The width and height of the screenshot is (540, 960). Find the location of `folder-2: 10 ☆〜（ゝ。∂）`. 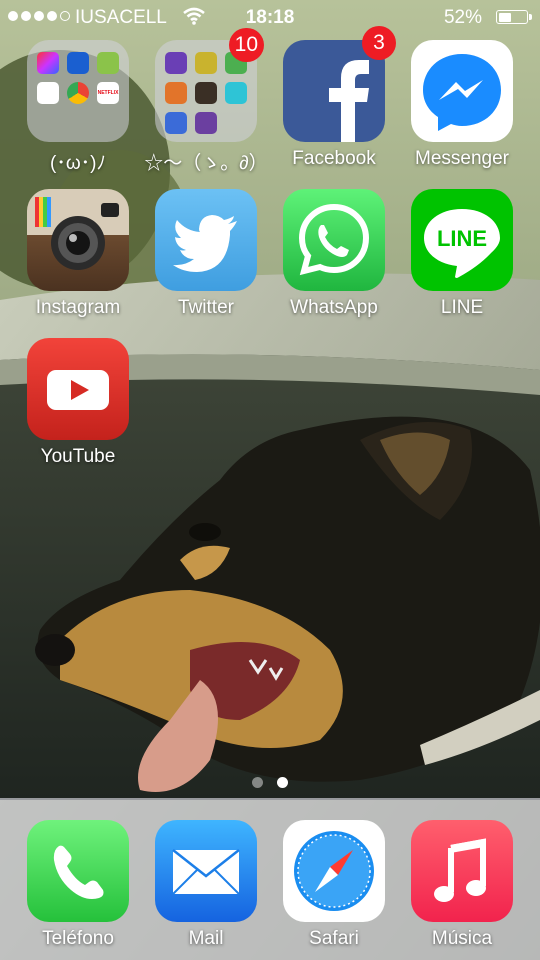

folder-2: 10 ☆〜（ゝ。∂） is located at coordinates (206, 101).